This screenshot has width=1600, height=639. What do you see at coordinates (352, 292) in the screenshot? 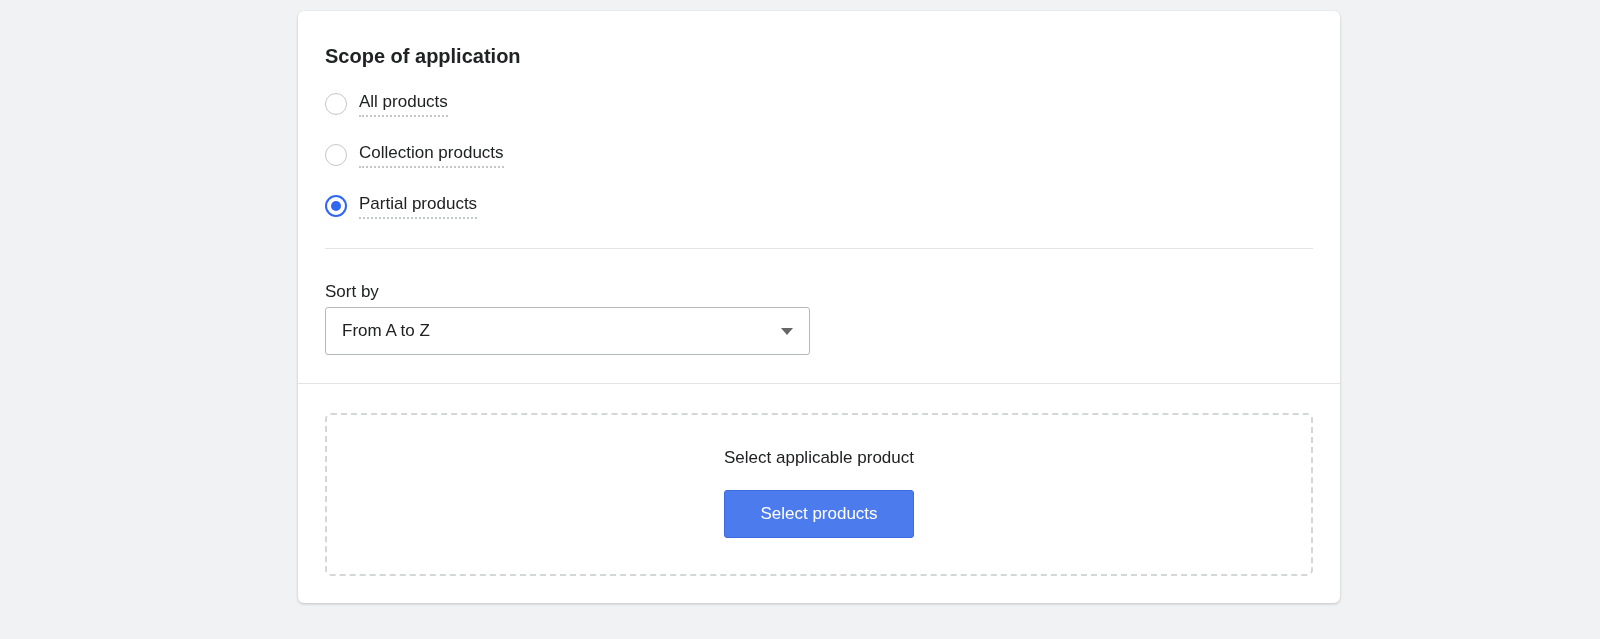
I see `field-label: Sort by` at bounding box center [352, 292].